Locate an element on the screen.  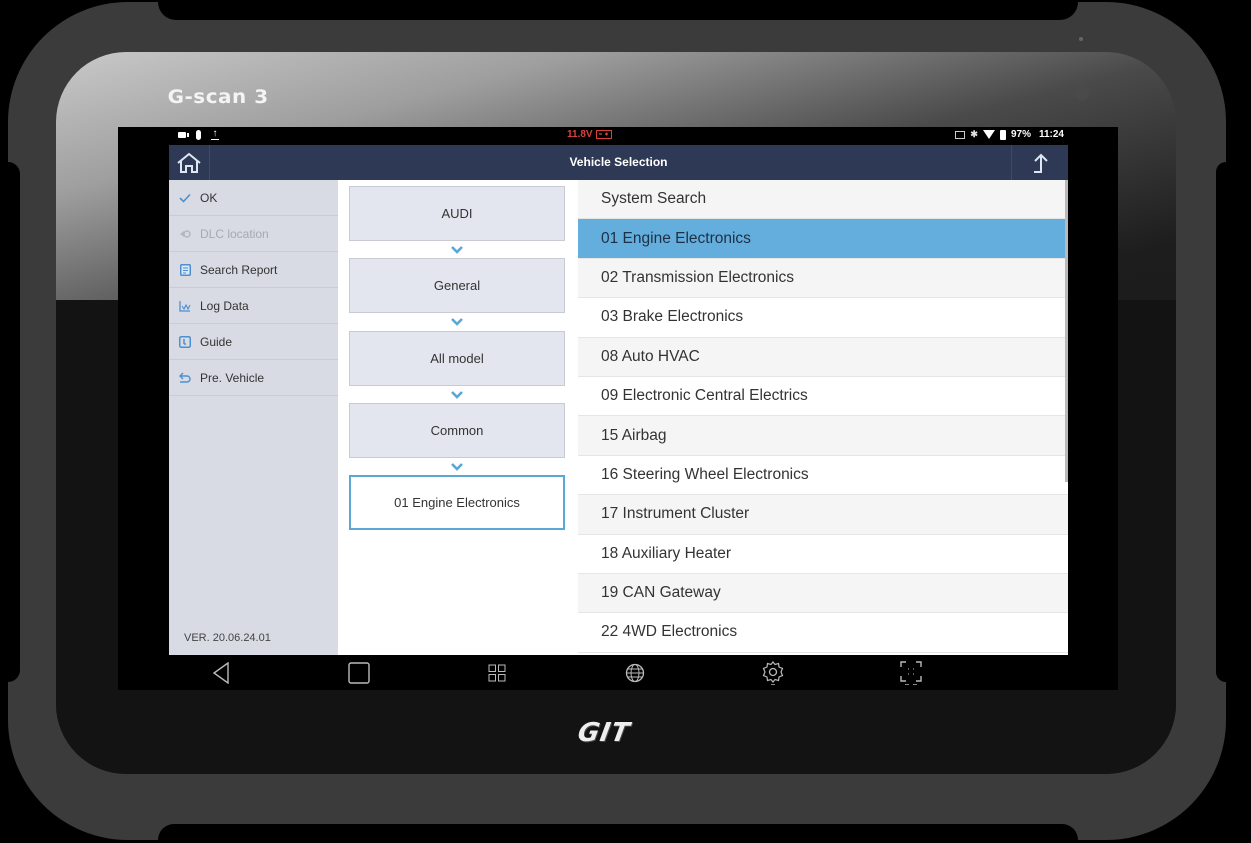
sidebar-item-label: Pre. Vehicle is located at coordinates (232, 377).